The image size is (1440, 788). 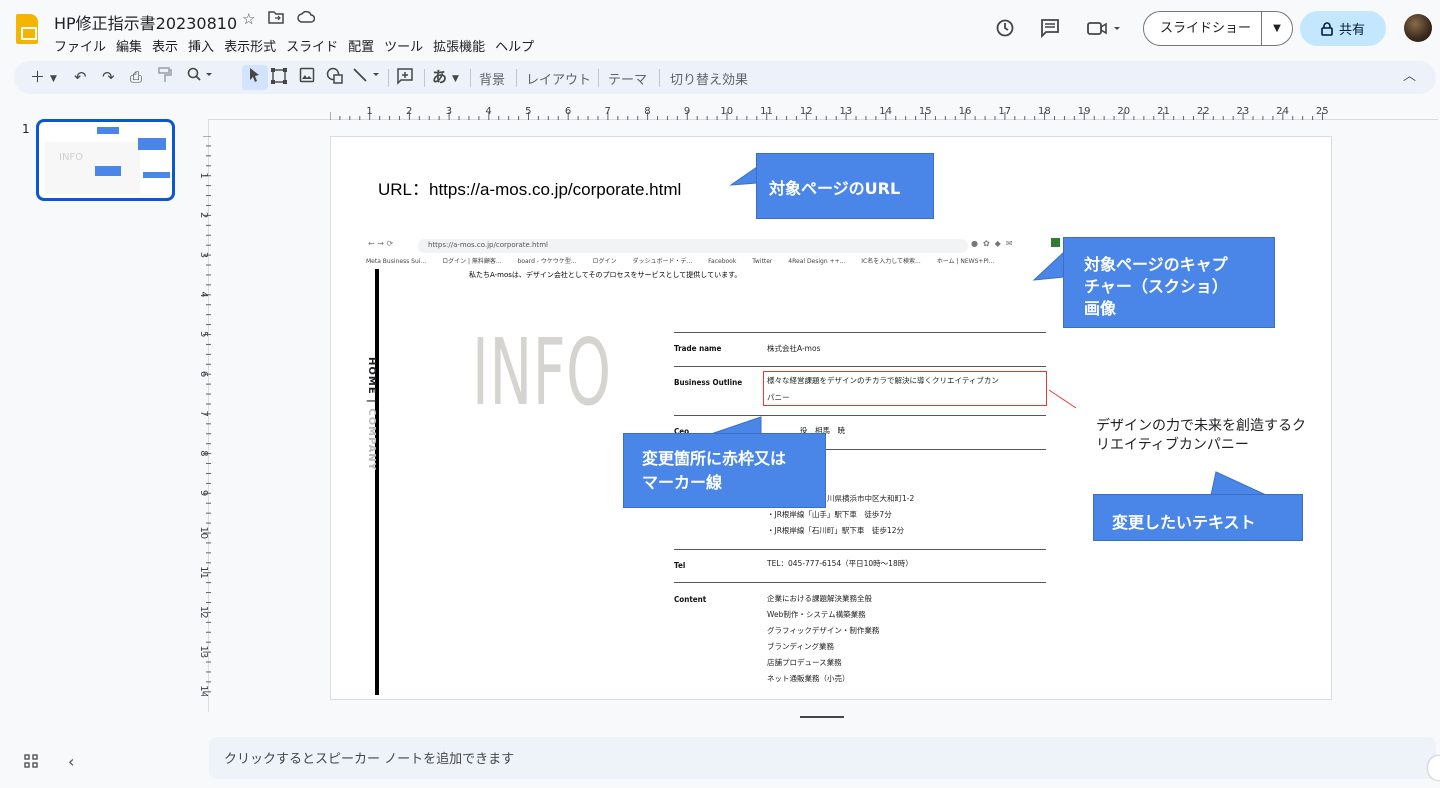 What do you see at coordinates (1343, 28) in the screenshot?
I see `share-button: 共有` at bounding box center [1343, 28].